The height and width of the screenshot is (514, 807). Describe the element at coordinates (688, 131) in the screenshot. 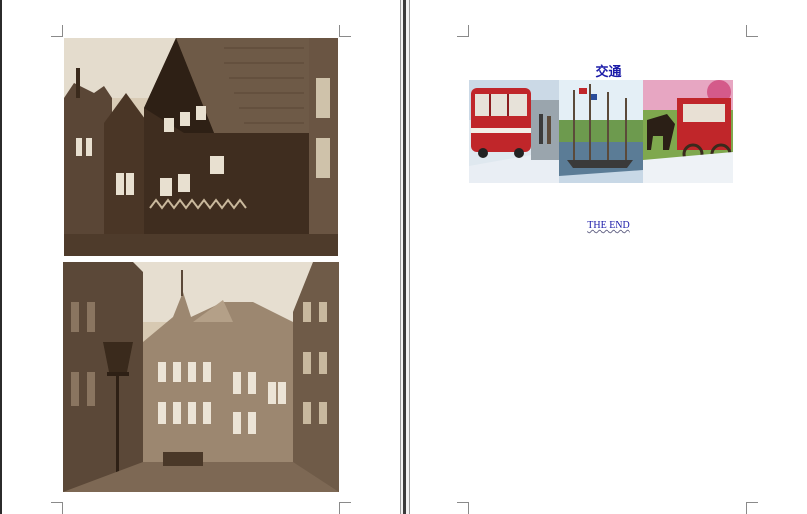

I see `horse-carriage-panel` at that location.